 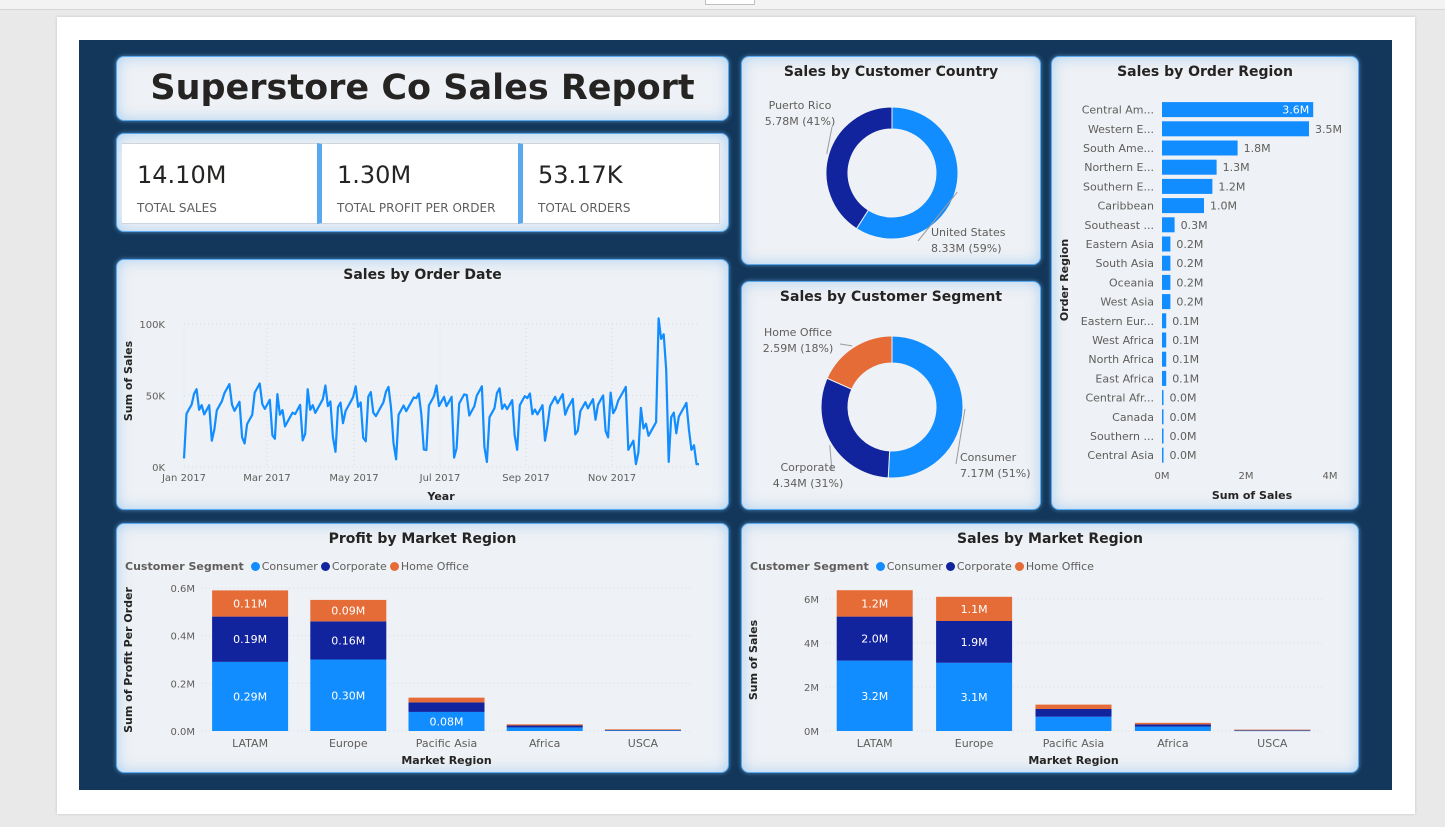 I want to click on bar-data-label: 1.1M, so click(x=974, y=609).